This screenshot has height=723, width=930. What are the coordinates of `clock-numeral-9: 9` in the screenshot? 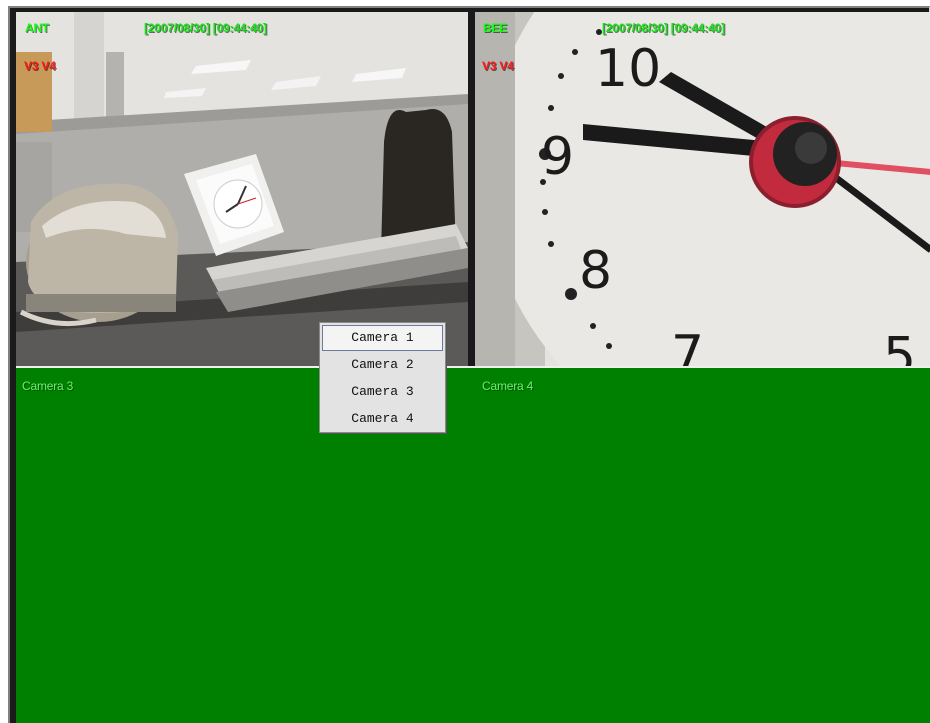 It's located at (557, 157).